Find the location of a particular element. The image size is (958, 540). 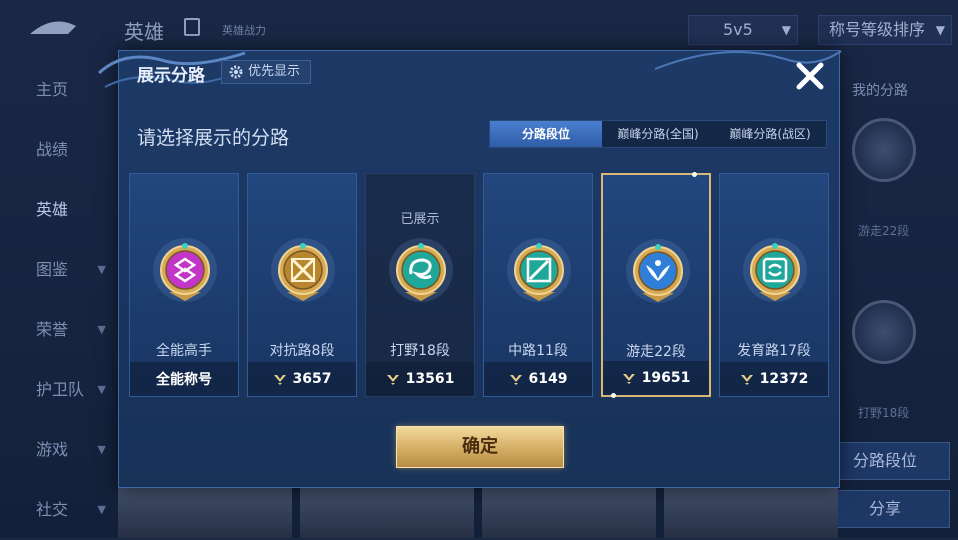

roam-medal-icon is located at coordinates (884, 150).